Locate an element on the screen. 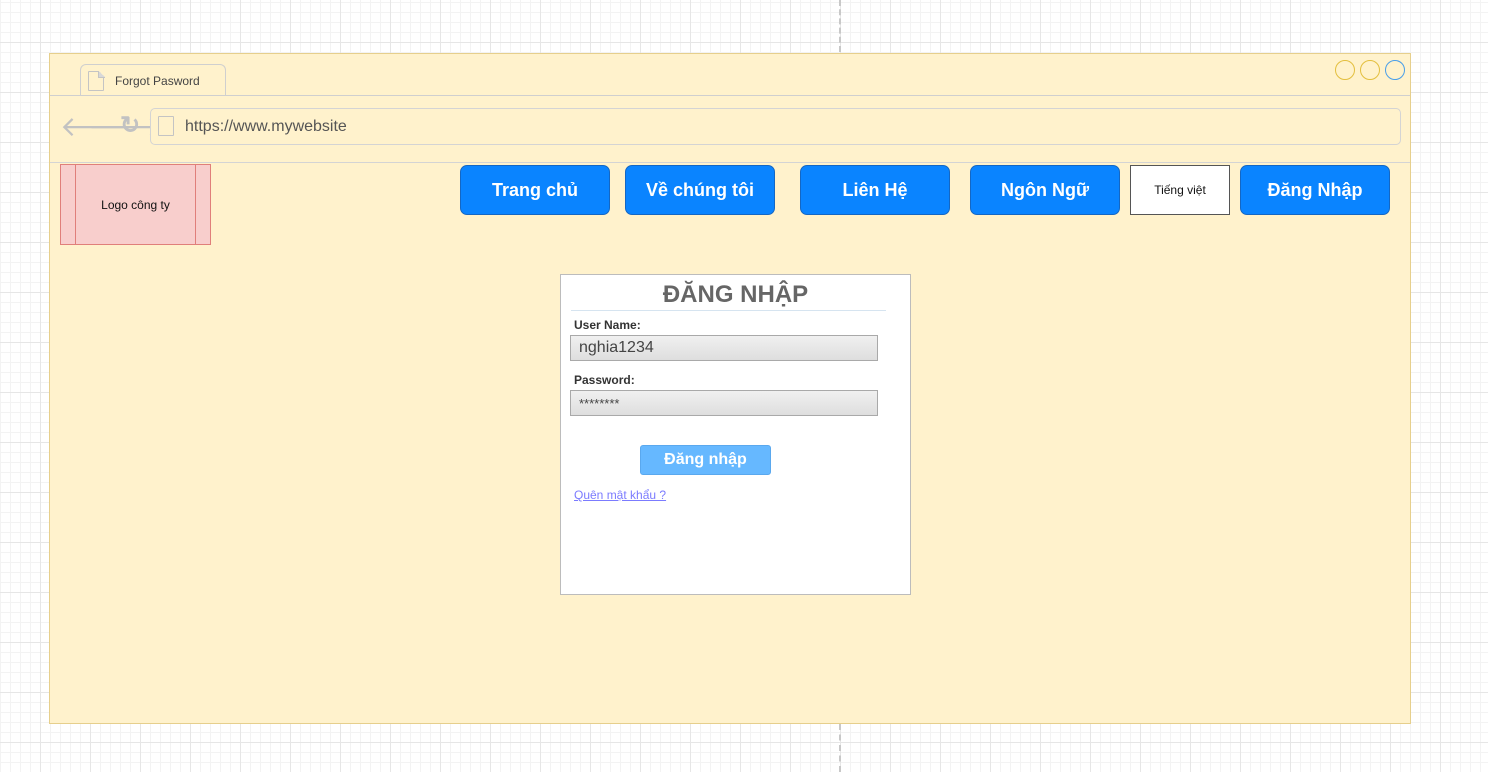 This screenshot has height=772, width=1488. username-input is located at coordinates (724, 348).